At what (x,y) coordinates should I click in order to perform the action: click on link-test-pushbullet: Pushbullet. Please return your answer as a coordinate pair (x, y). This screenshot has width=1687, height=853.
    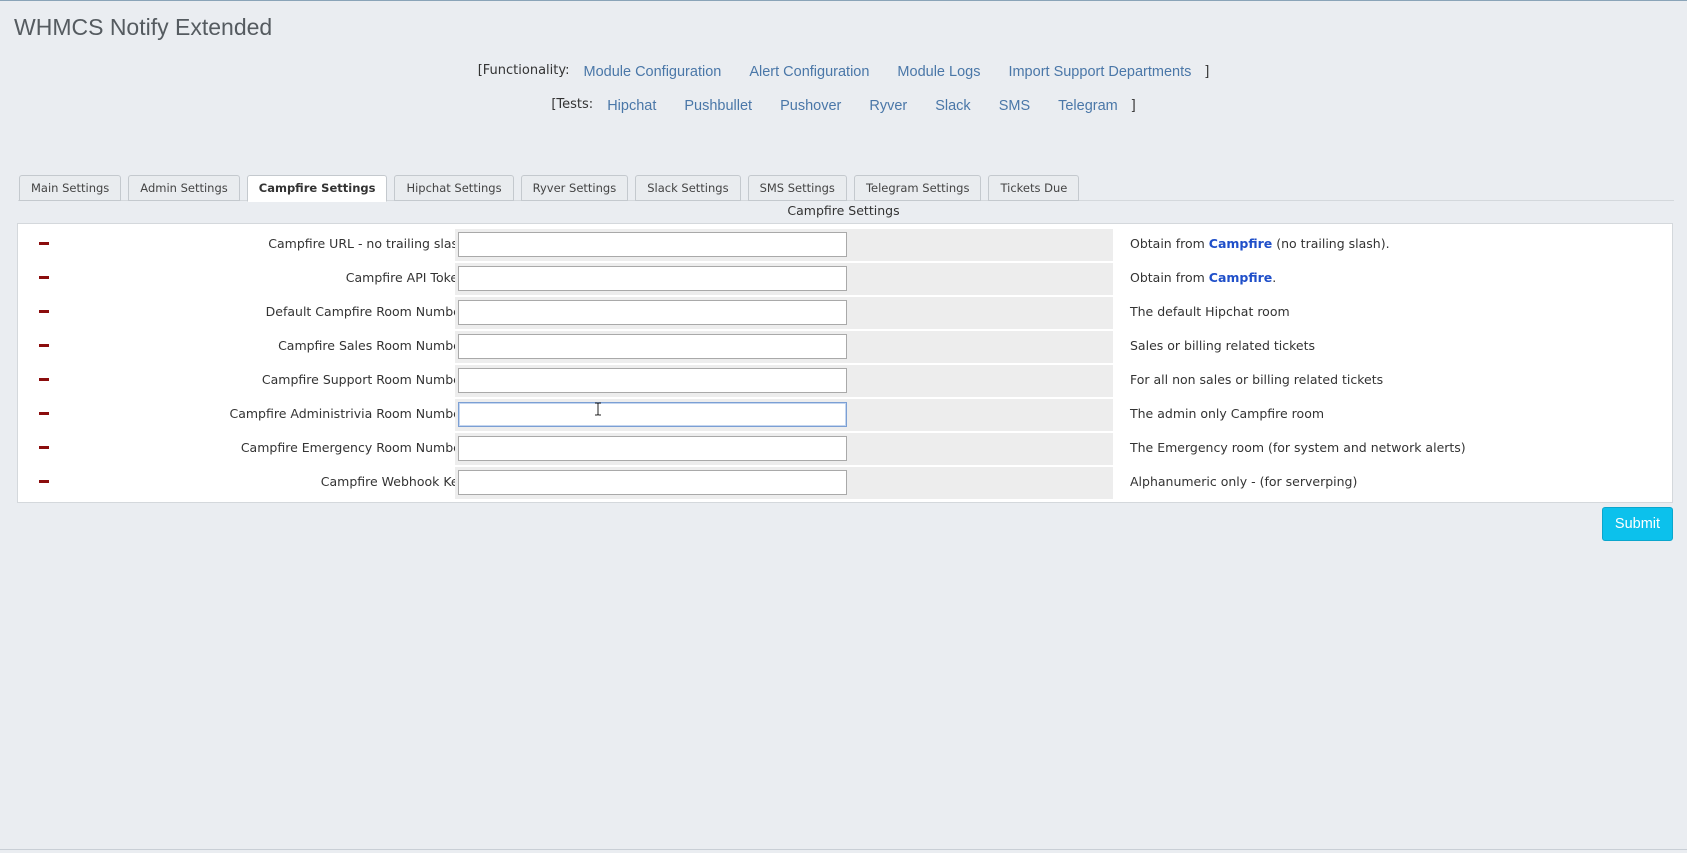
    Looking at the image, I should click on (718, 106).